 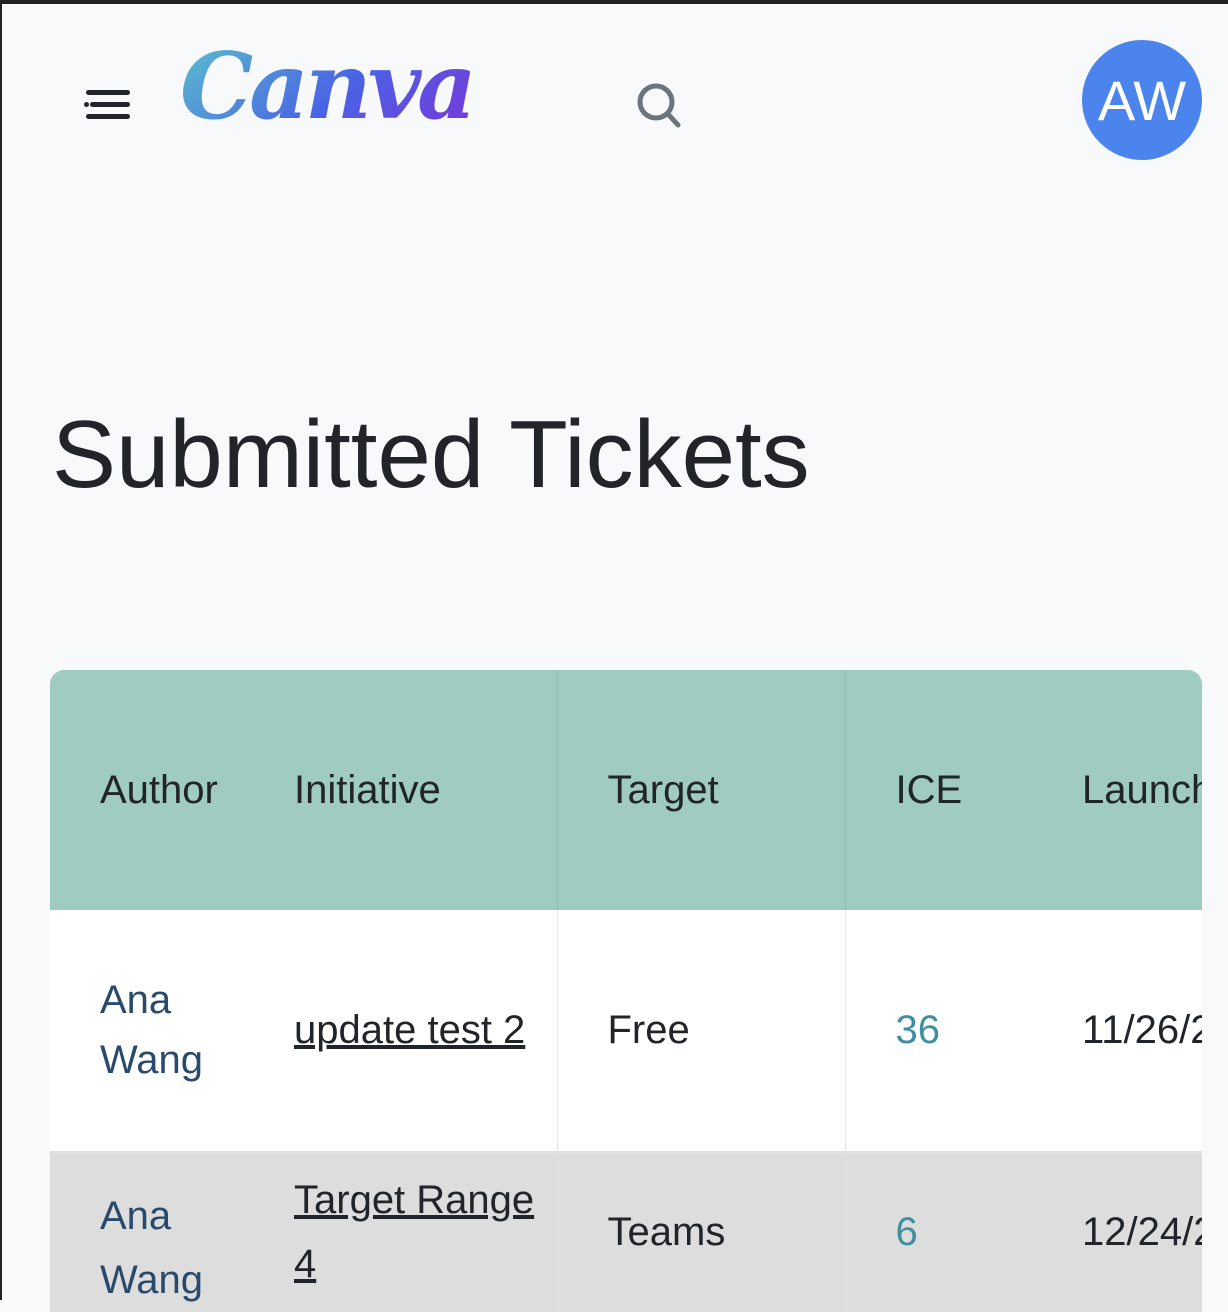 I want to click on hamburger-menu-icon, so click(x=106, y=104).